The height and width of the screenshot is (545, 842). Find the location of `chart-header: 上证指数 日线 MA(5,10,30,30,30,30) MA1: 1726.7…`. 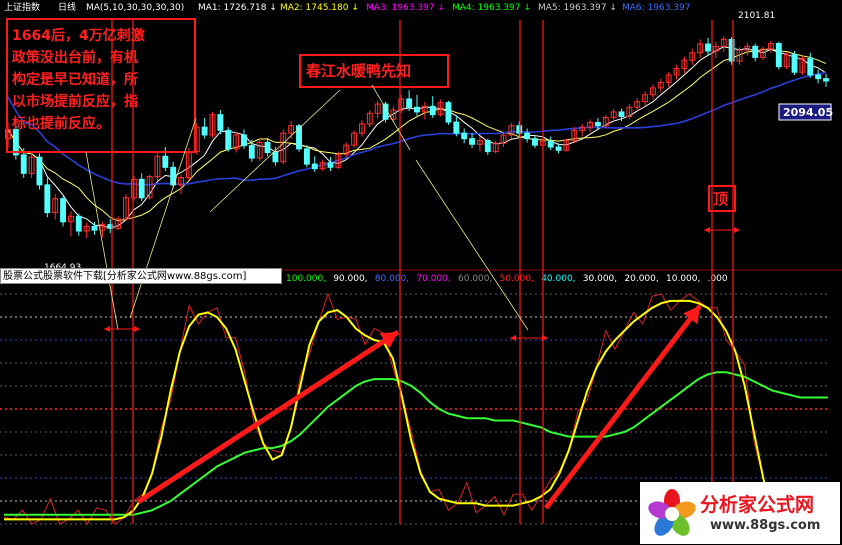

chart-header: 上证指数 日线 MA(5,10,30,30,30,30) MA1: 1726.7… is located at coordinates (347, 7).